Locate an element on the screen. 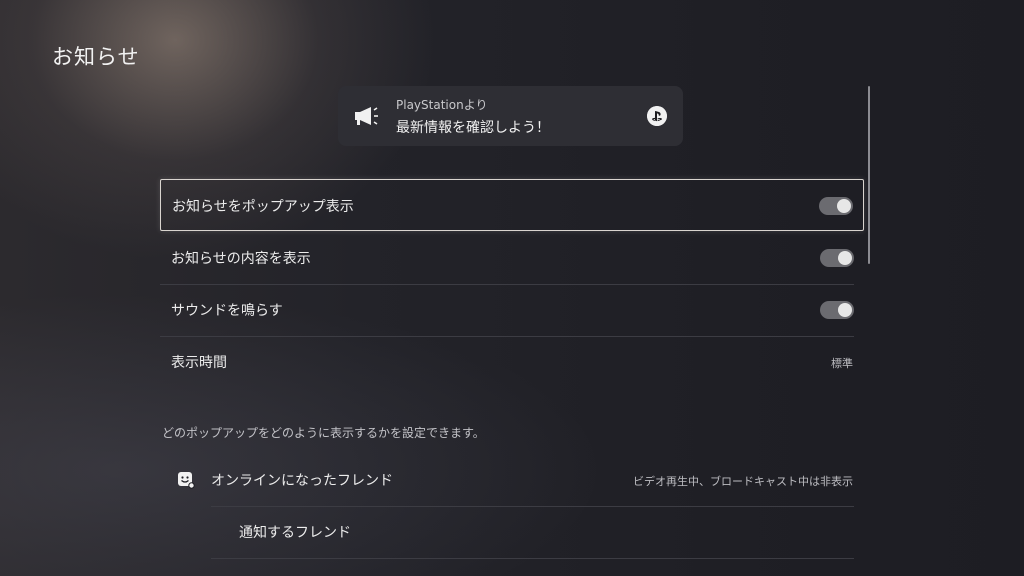 The width and height of the screenshot is (1024, 576). friend-icon is located at coordinates (186, 480).